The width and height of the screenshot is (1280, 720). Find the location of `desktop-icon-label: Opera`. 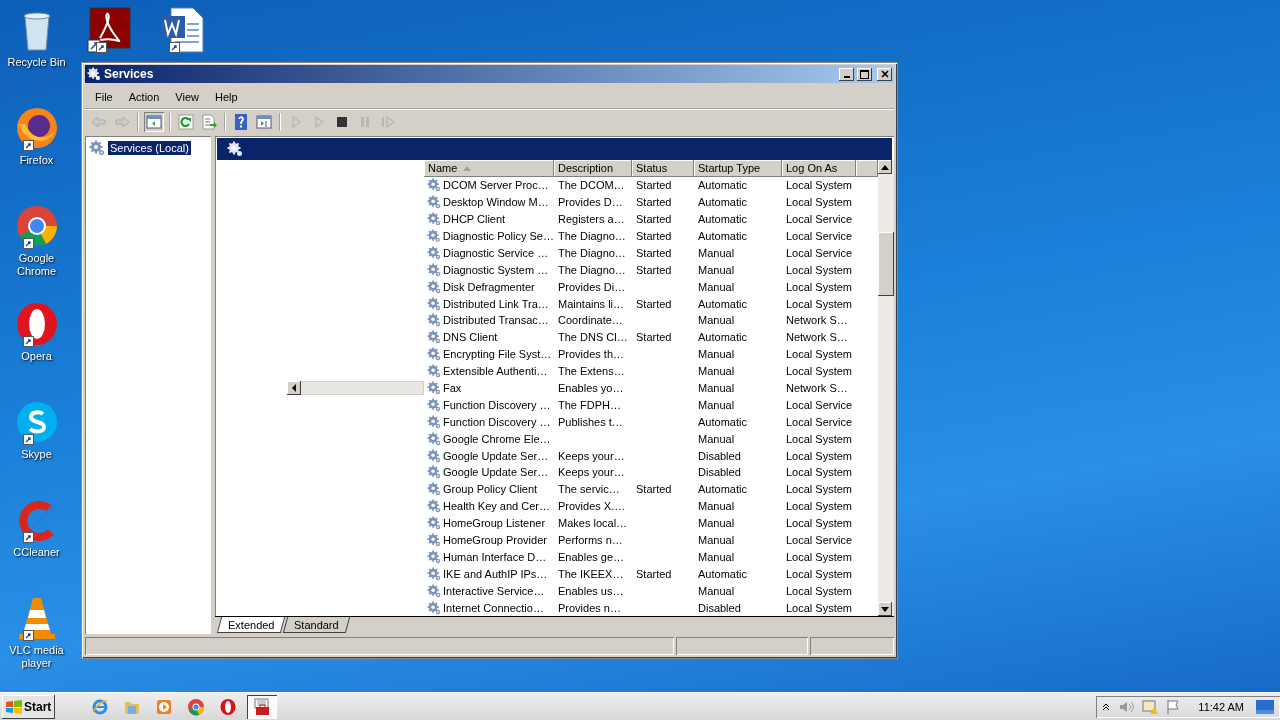

desktop-icon-label: Opera is located at coordinates (36, 356).